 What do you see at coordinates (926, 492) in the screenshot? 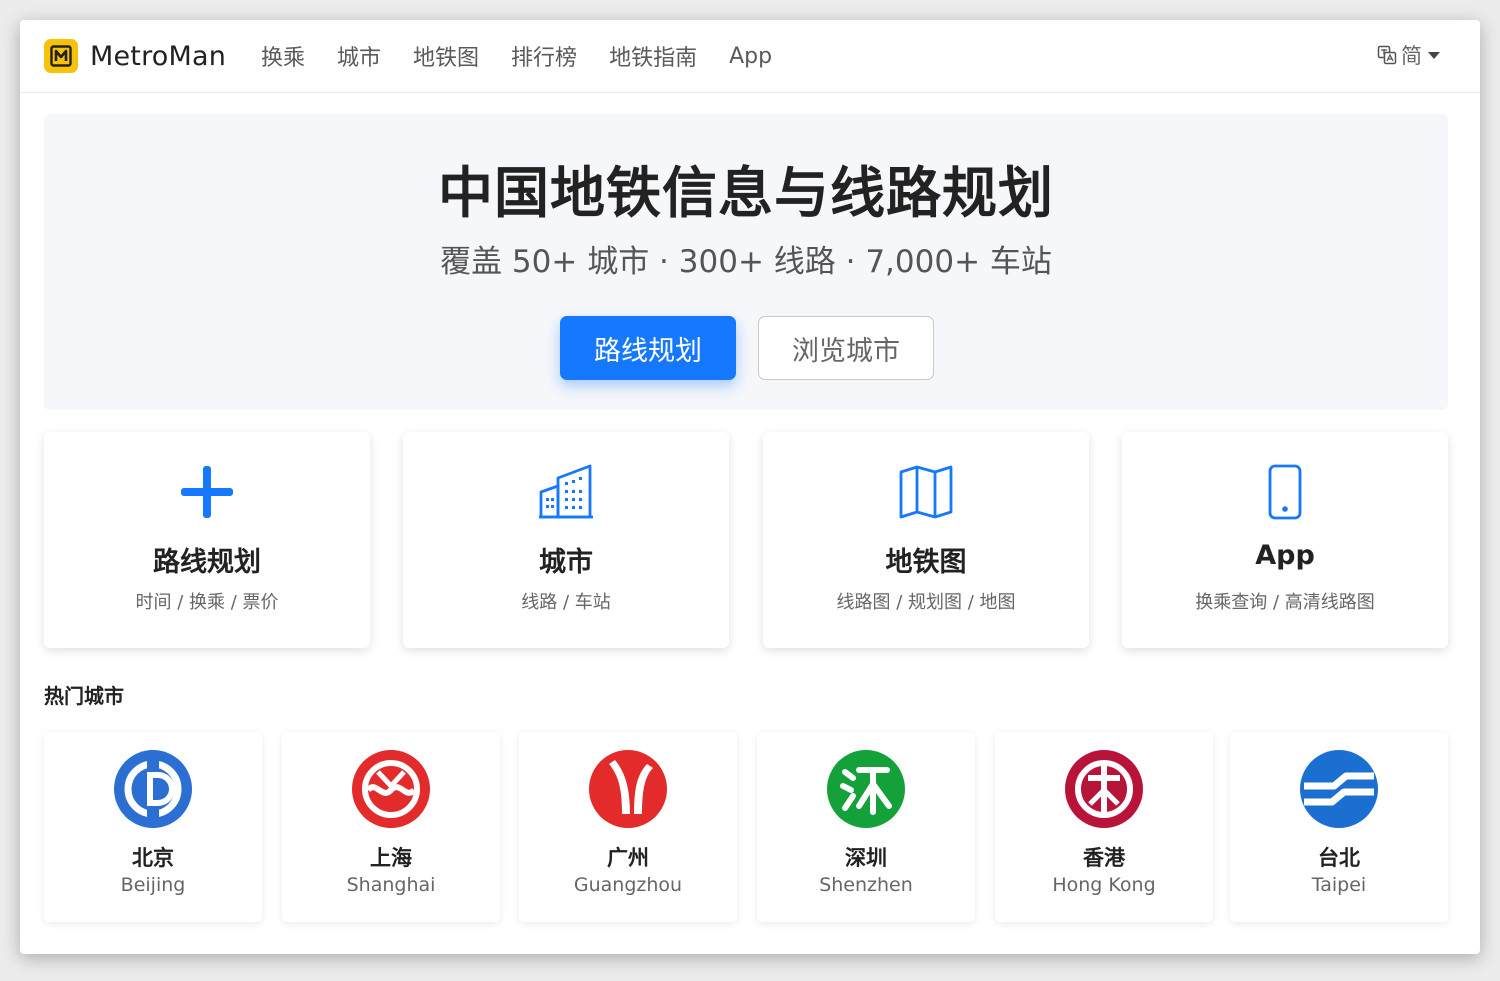
I see `map-icon` at bounding box center [926, 492].